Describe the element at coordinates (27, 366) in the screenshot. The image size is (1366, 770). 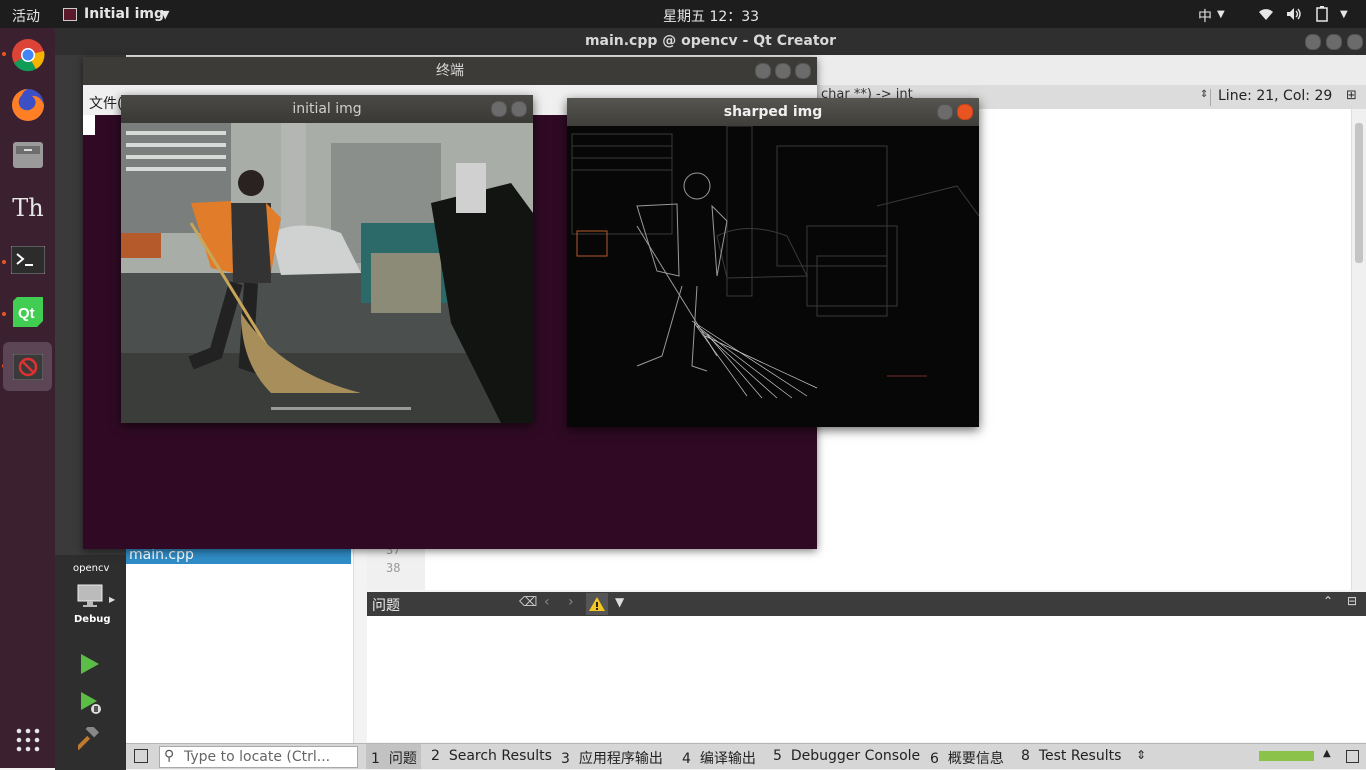
I see `initial-img-app-icon` at that location.